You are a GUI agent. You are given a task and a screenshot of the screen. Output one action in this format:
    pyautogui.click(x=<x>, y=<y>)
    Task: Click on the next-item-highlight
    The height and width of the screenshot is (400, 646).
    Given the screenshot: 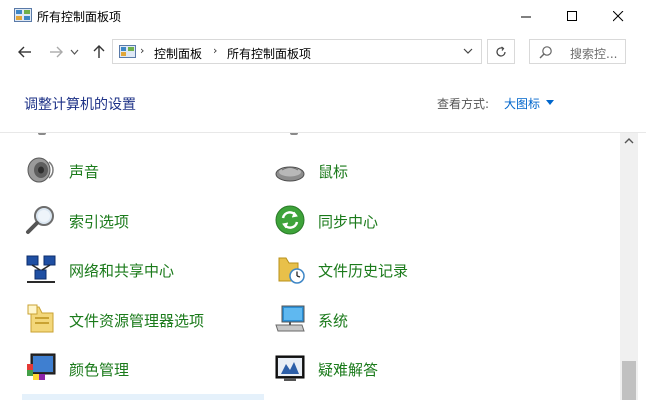 What is the action you would take?
    pyautogui.click(x=143, y=397)
    